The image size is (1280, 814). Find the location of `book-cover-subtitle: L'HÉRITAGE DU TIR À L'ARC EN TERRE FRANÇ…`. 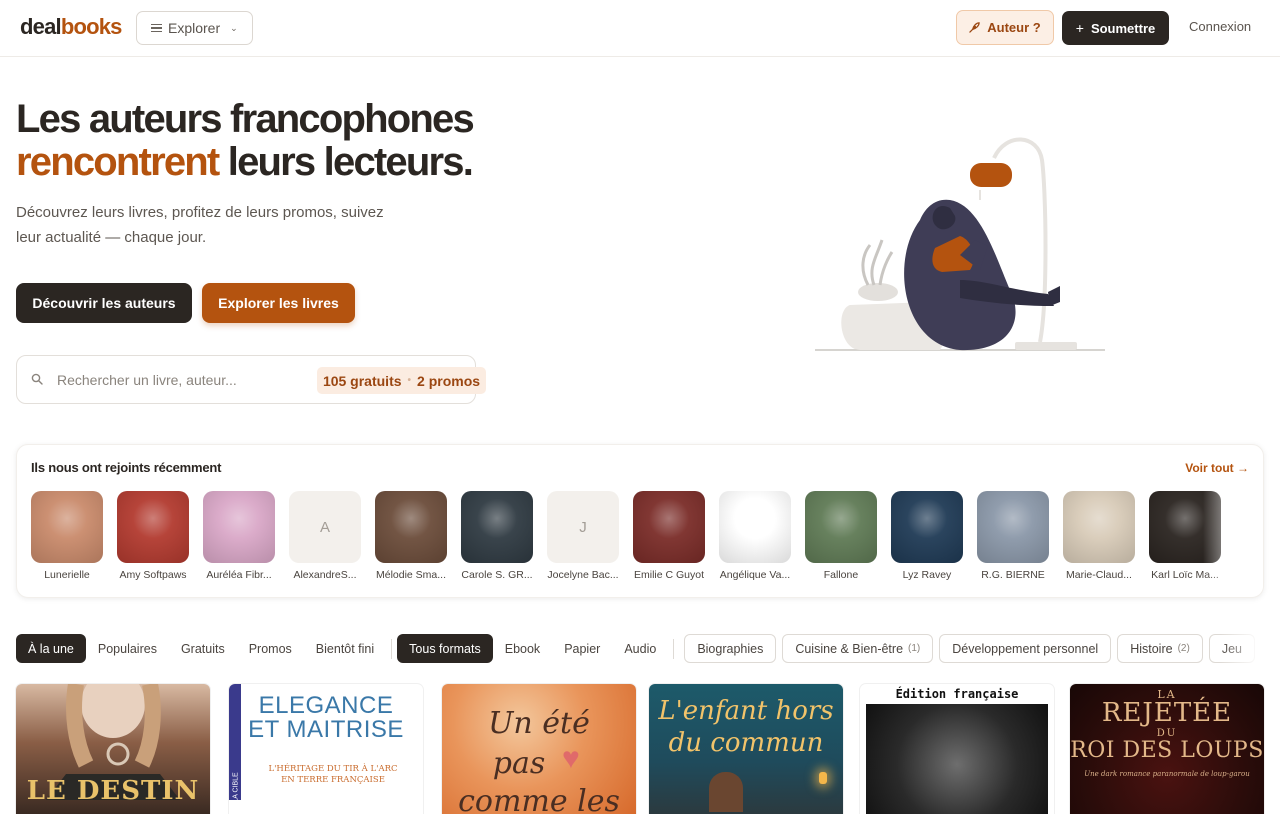

book-cover-subtitle: L'HÉRITAGE DU TIR À L'ARC EN TERRE FRANÇ… is located at coordinates (333, 774).